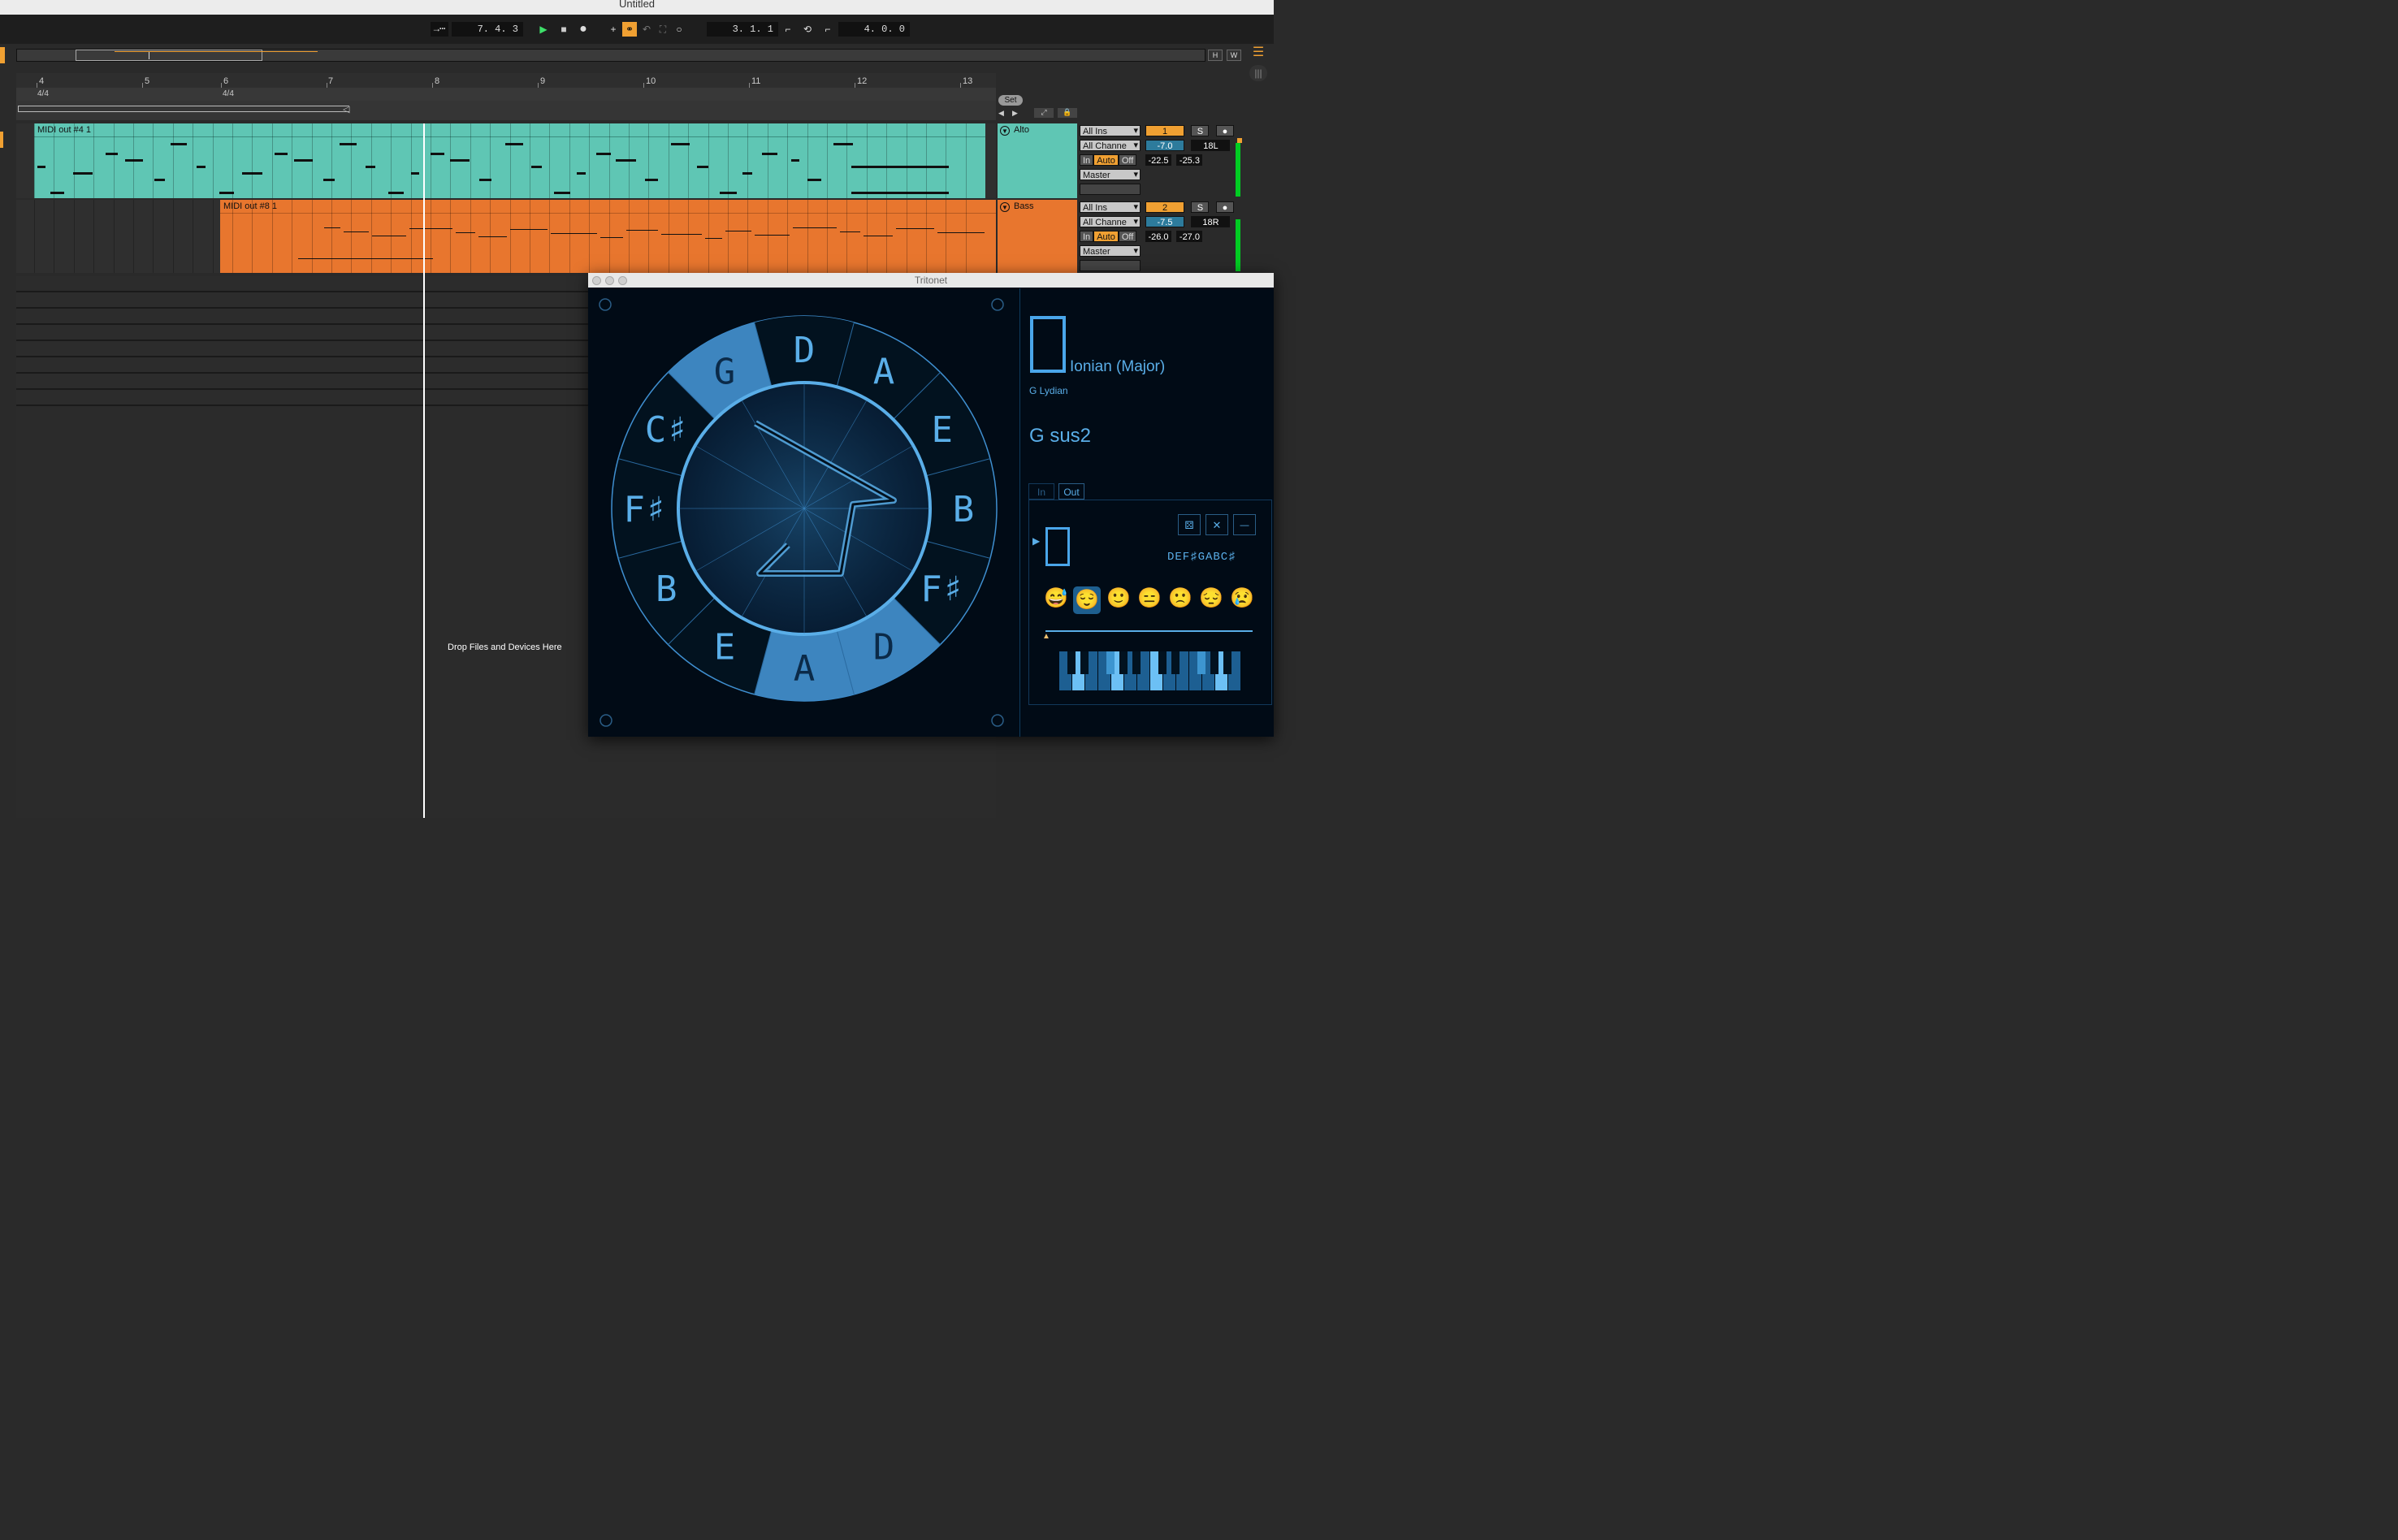  I want to click on circle-note-label: B, so click(666, 589).